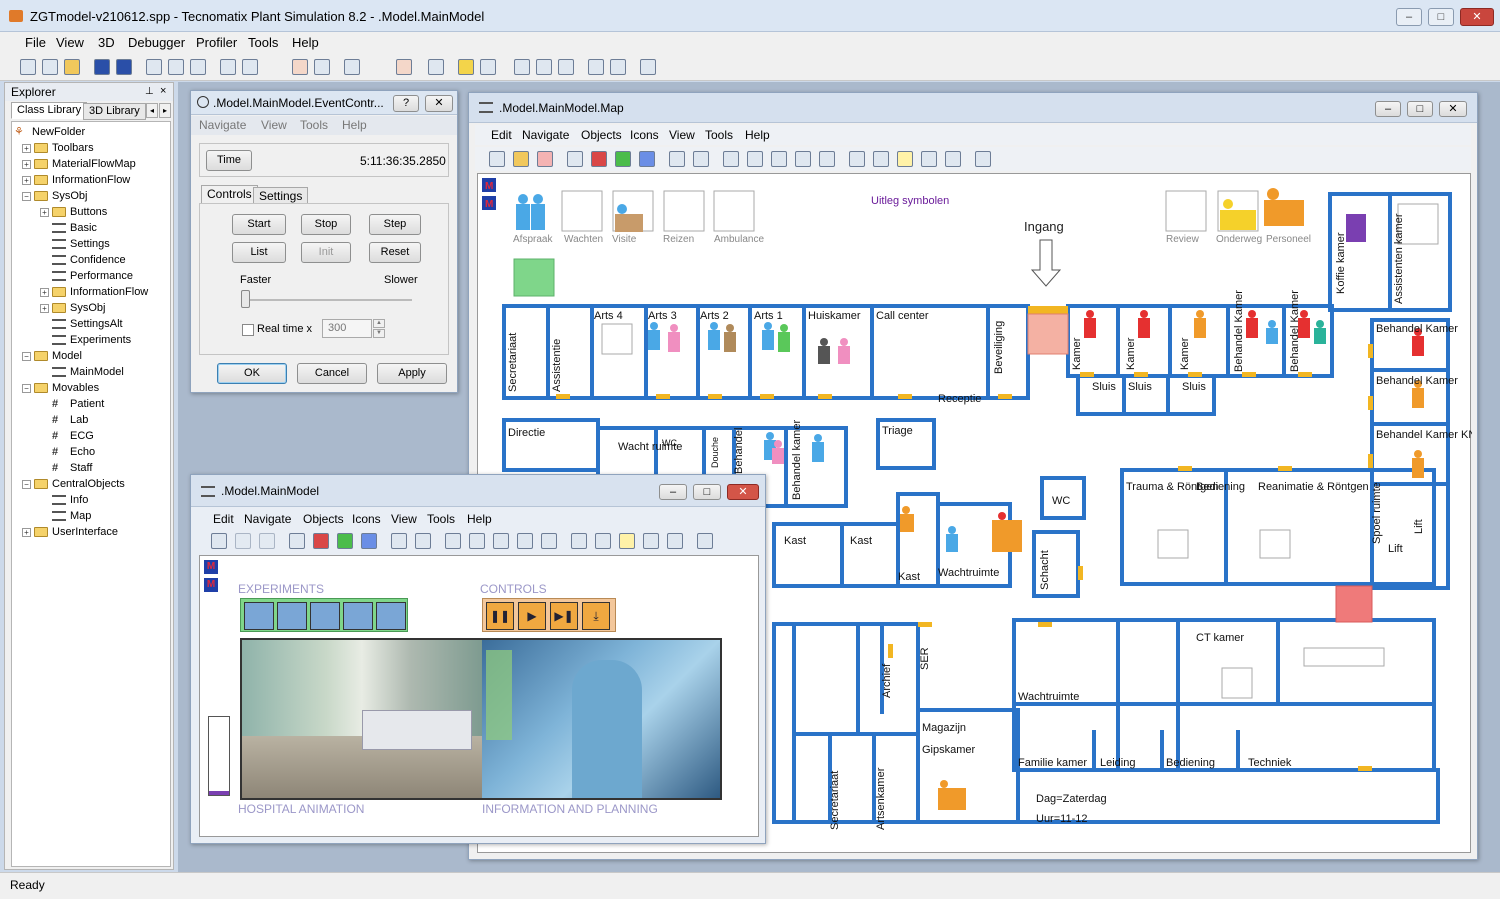 This screenshot has height=899, width=1500. I want to click on tree-node: + Buttons, so click(73, 212).